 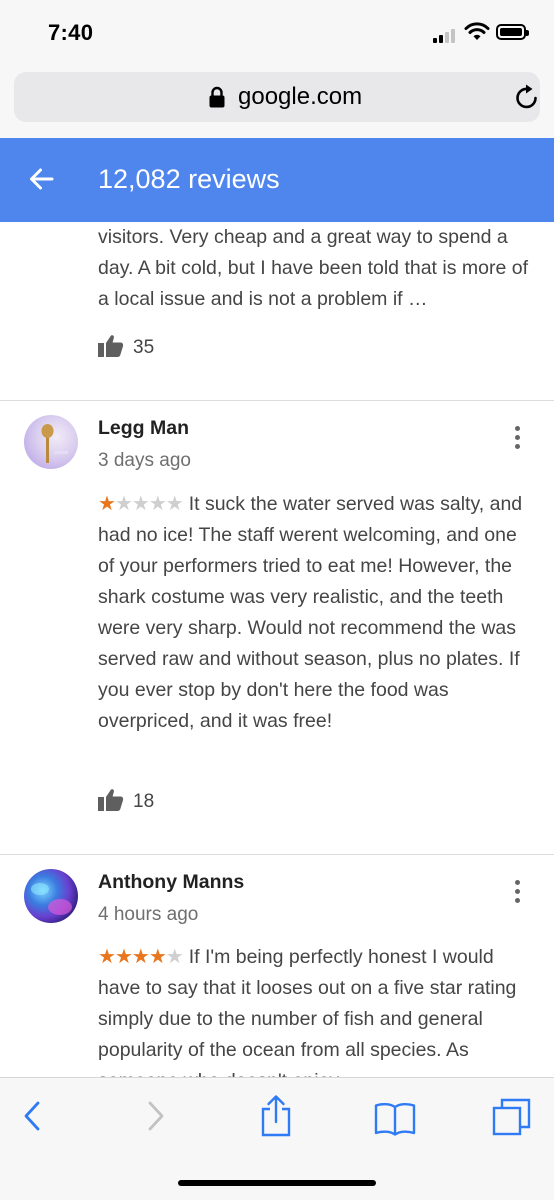 What do you see at coordinates (217, 97) in the screenshot?
I see `lock-icon` at bounding box center [217, 97].